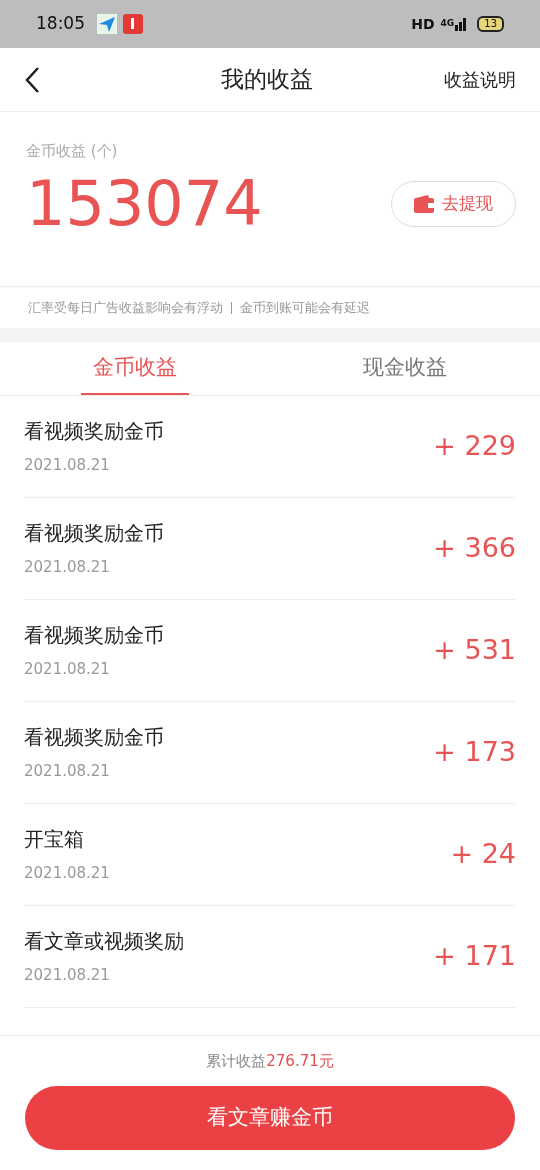 The width and height of the screenshot is (540, 1170). I want to click on earn-coins-button: 看文章赚金币, so click(270, 1118).